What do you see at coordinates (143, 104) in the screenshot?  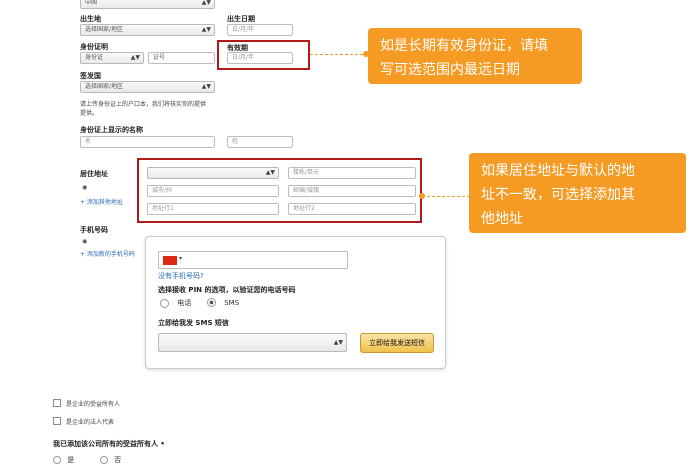 I see `upload-note-line1: 请上传身份证上的户口本，我们将核实你的提供` at bounding box center [143, 104].